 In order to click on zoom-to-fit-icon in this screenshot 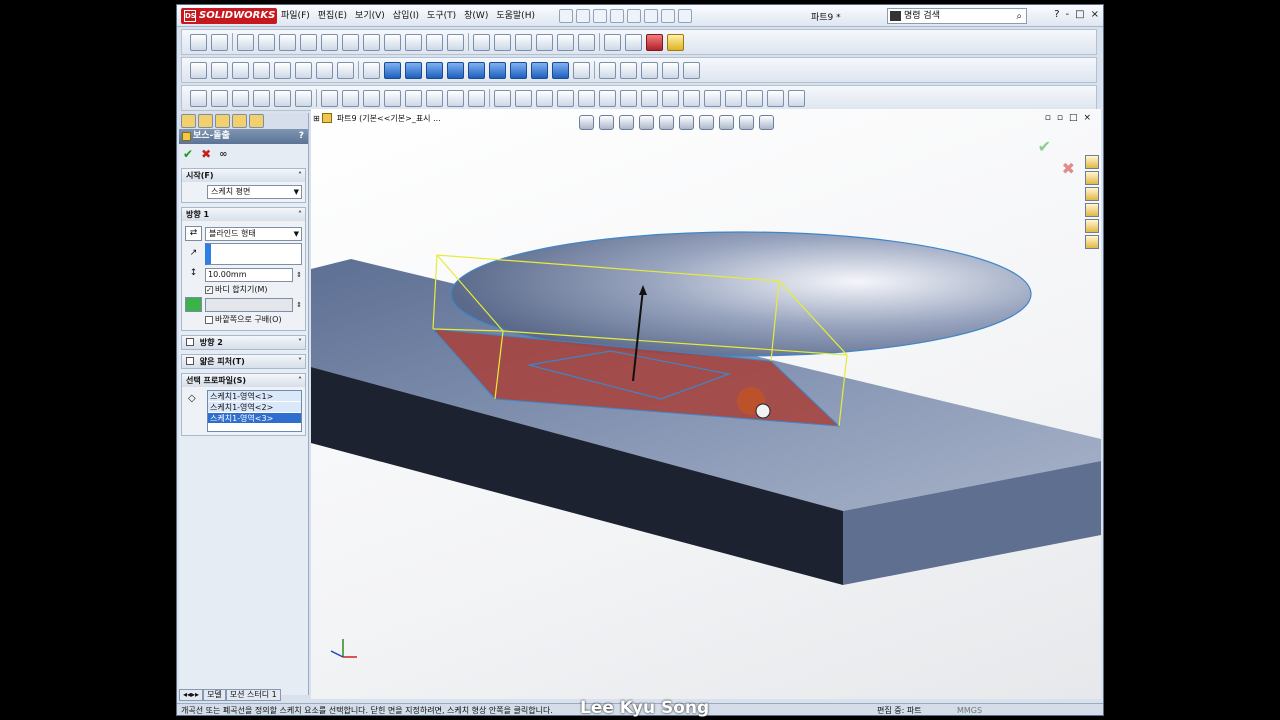, I will do `click(586, 122)`.